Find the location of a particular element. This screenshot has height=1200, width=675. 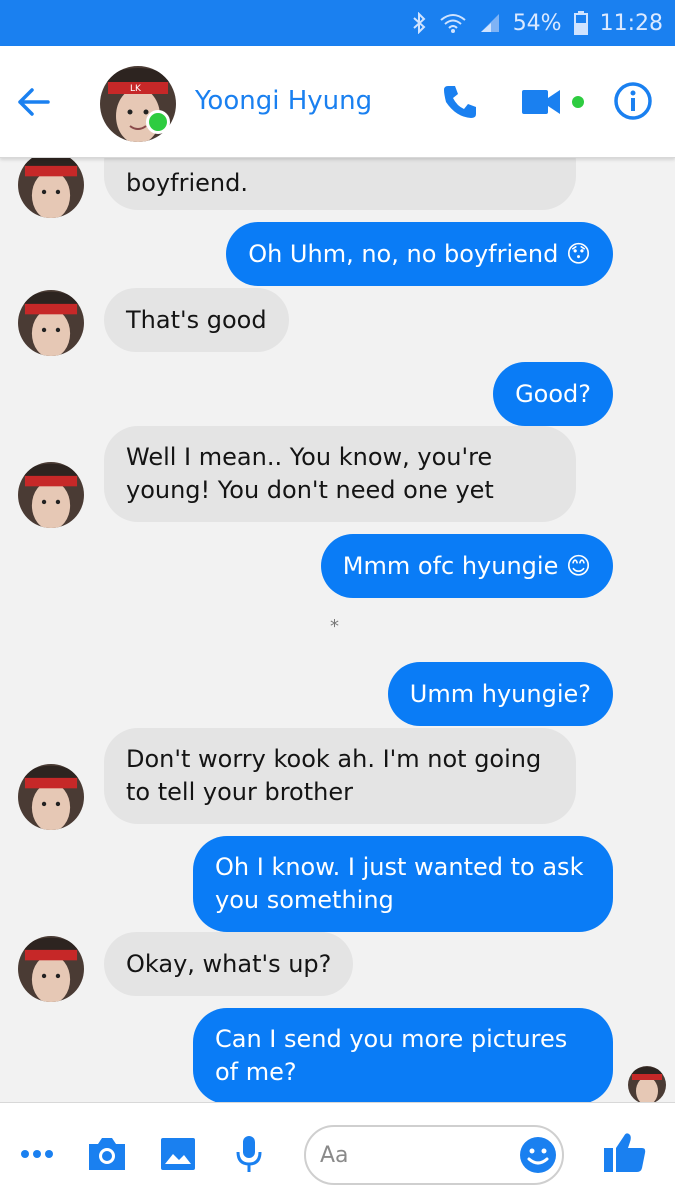

camera-button is located at coordinates (107, 1154).